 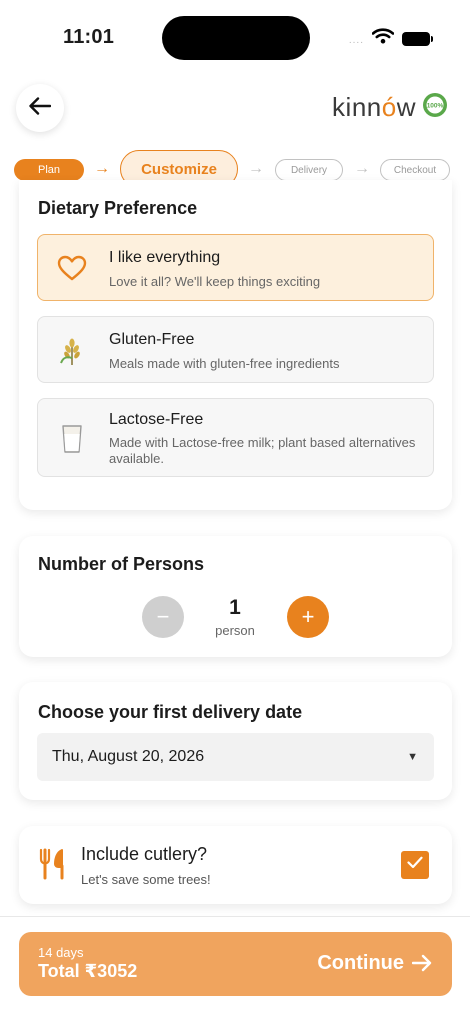 I want to click on option-title: I like everything, so click(x=165, y=257).